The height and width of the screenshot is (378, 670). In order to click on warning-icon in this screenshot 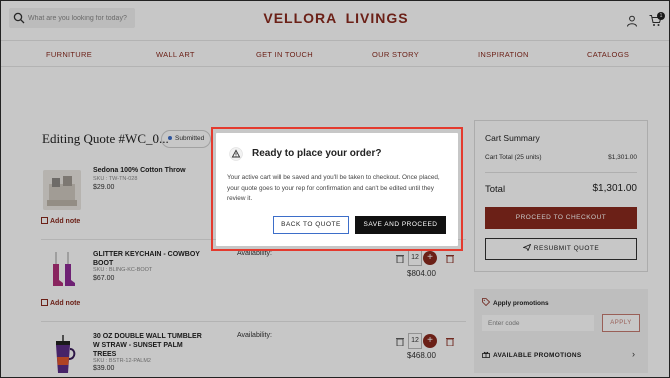, I will do `click(236, 154)`.